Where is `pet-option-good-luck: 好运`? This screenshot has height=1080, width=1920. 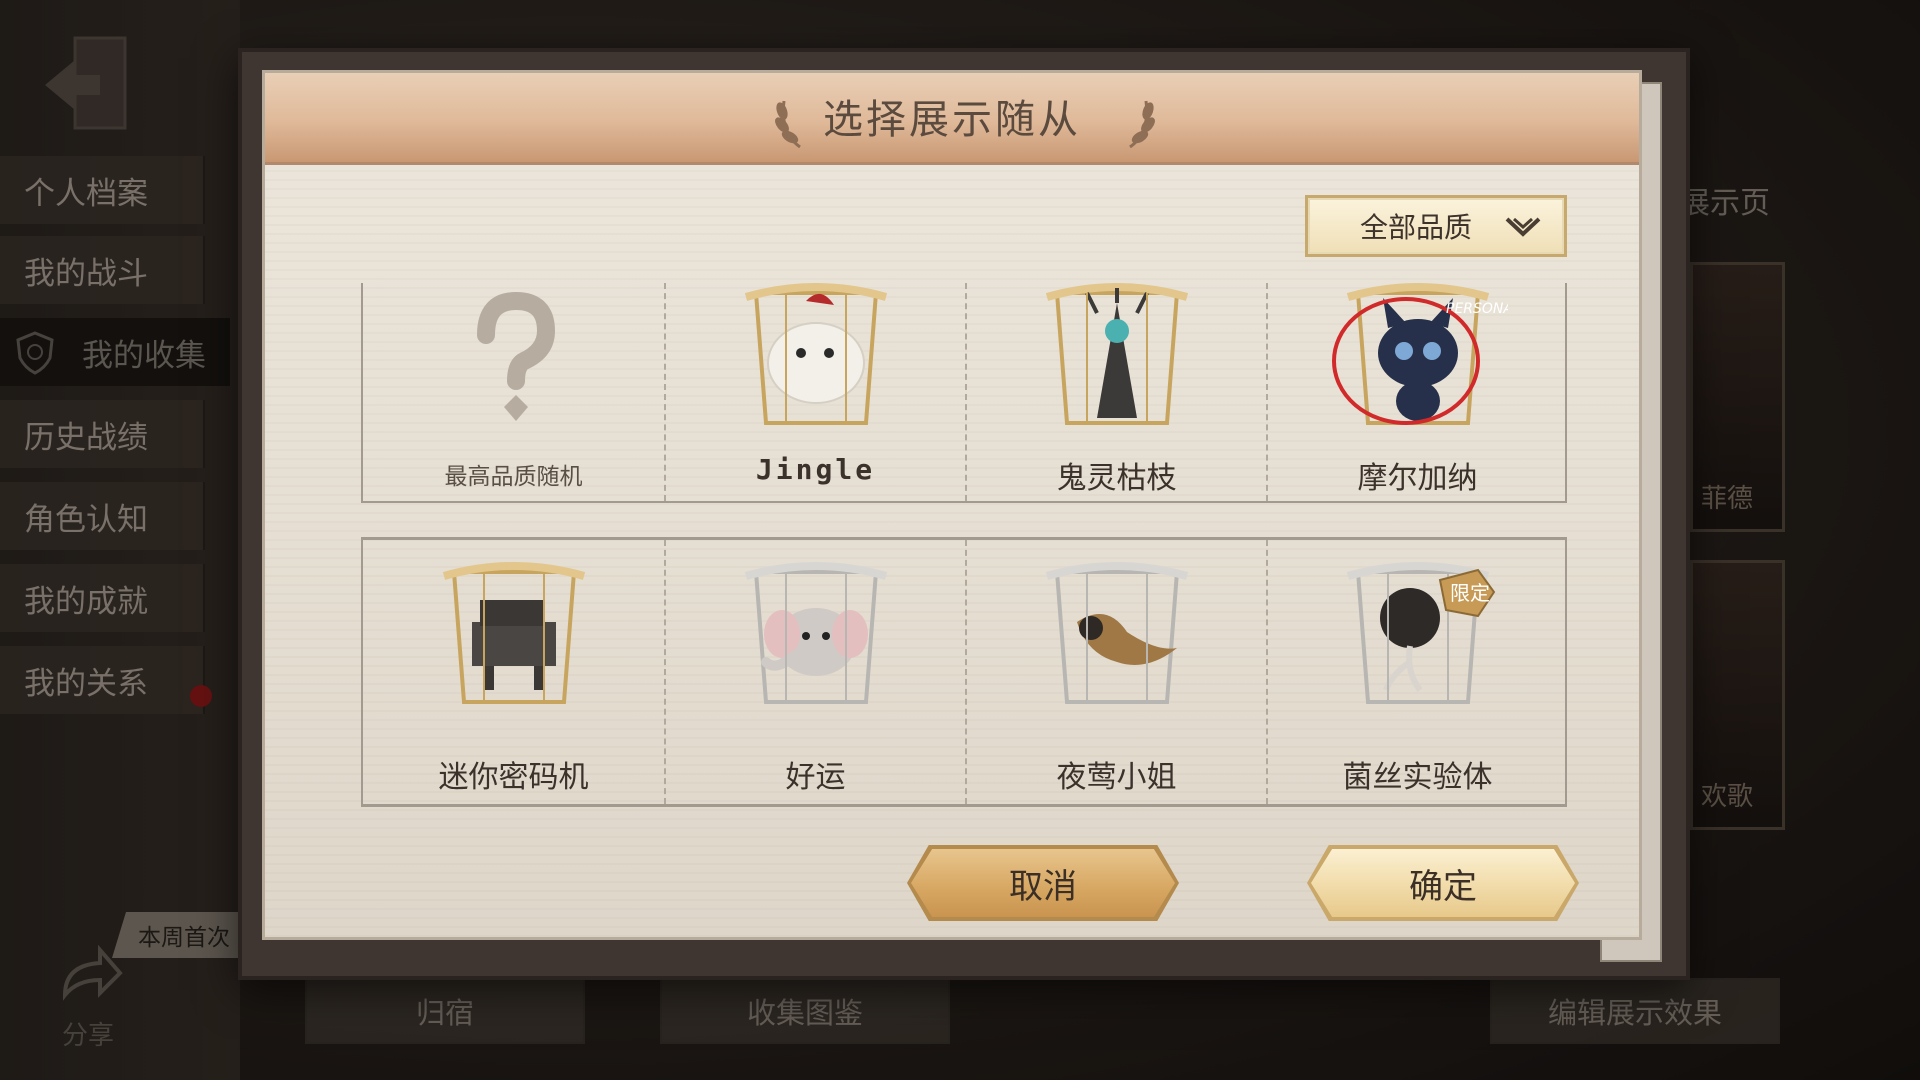 pet-option-good-luck: 好运 is located at coordinates (814, 672).